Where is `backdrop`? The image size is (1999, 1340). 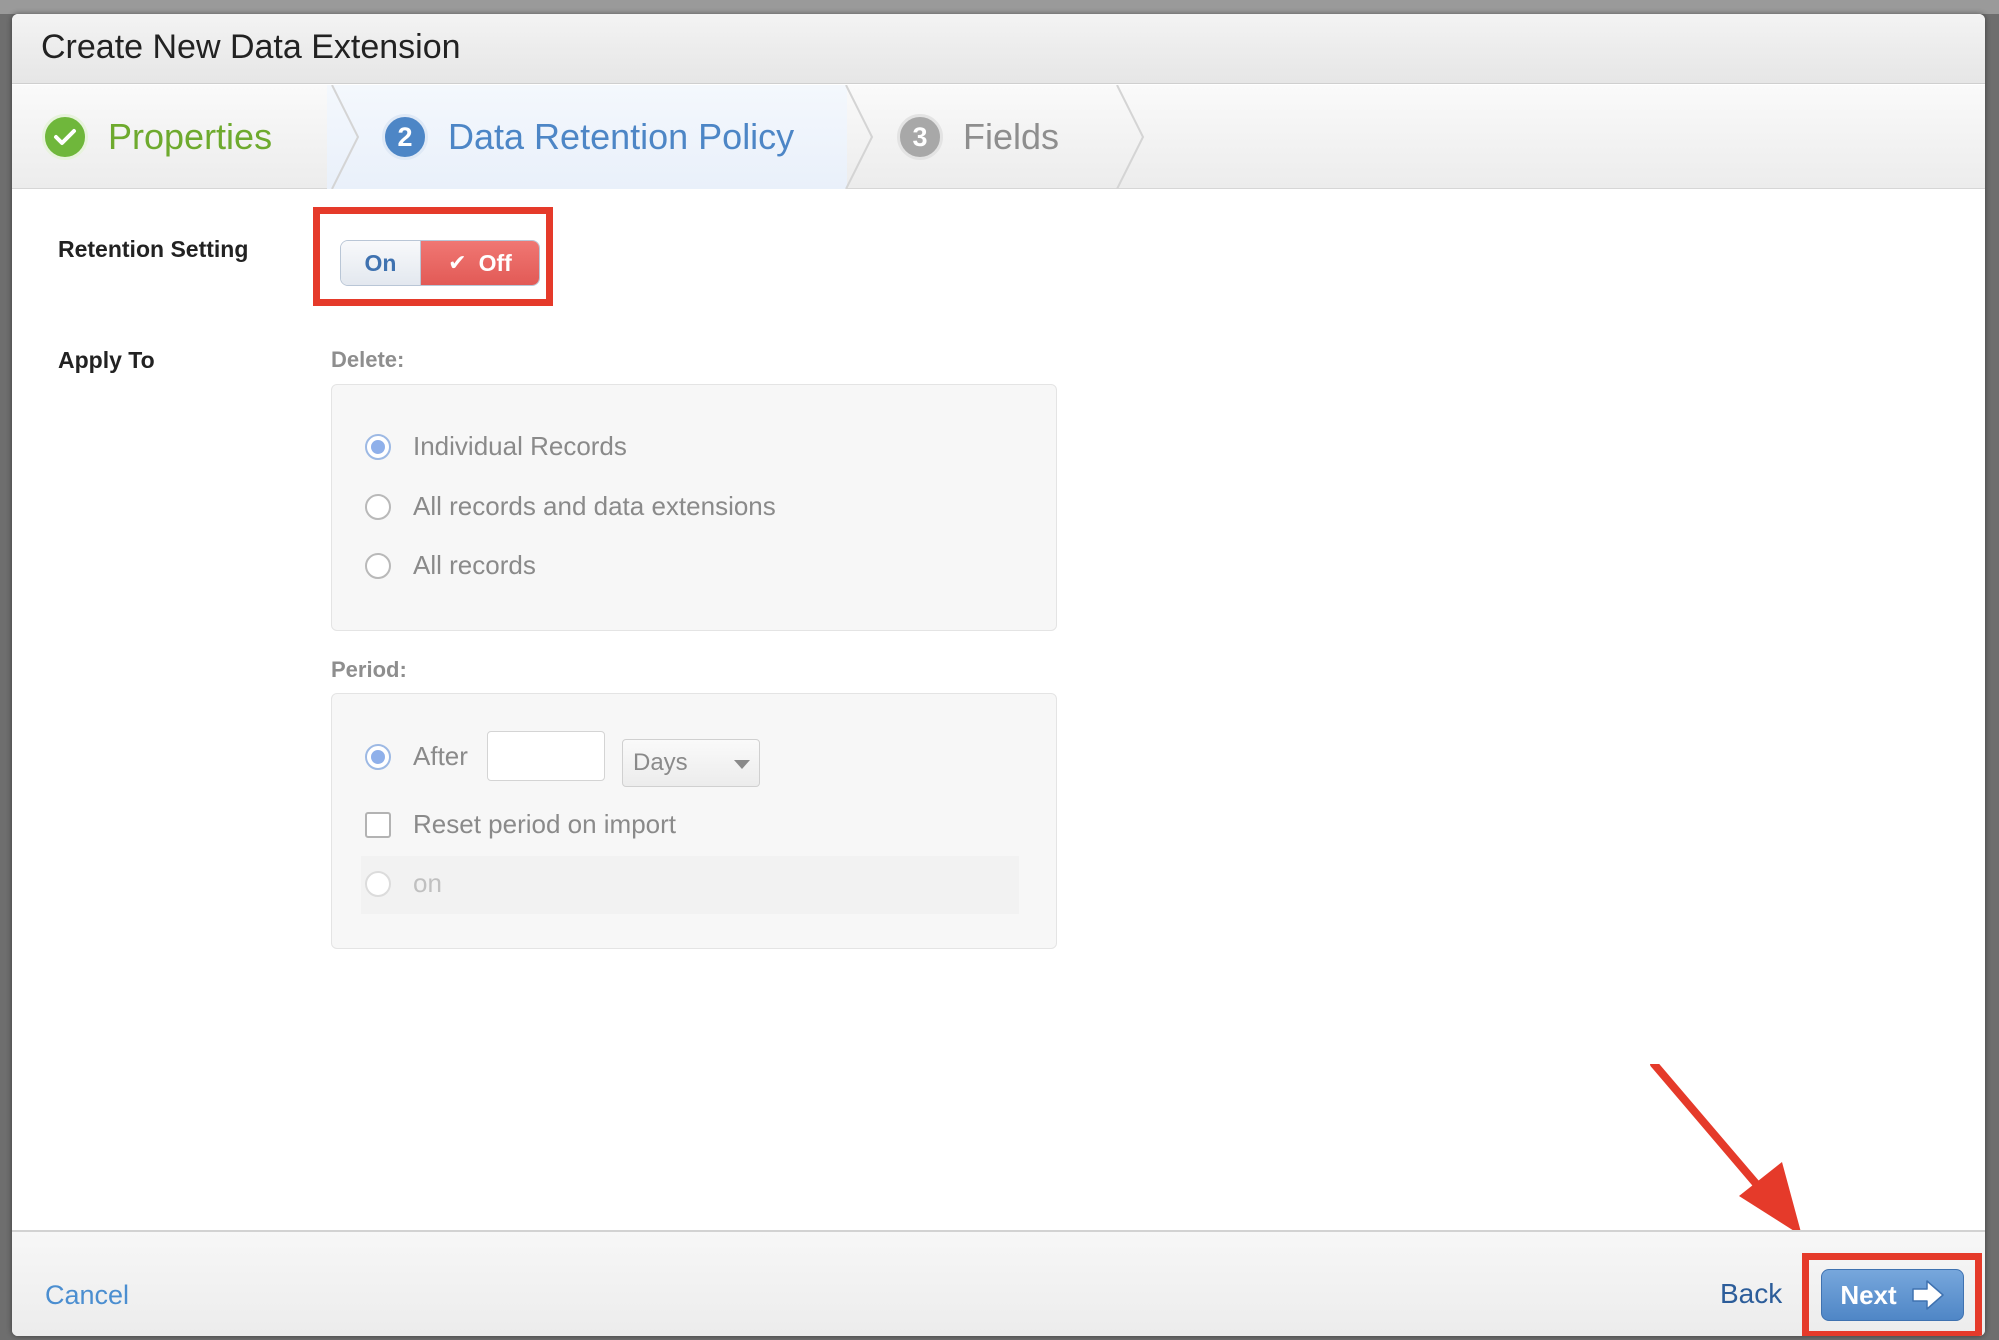
backdrop is located at coordinates (999, 7).